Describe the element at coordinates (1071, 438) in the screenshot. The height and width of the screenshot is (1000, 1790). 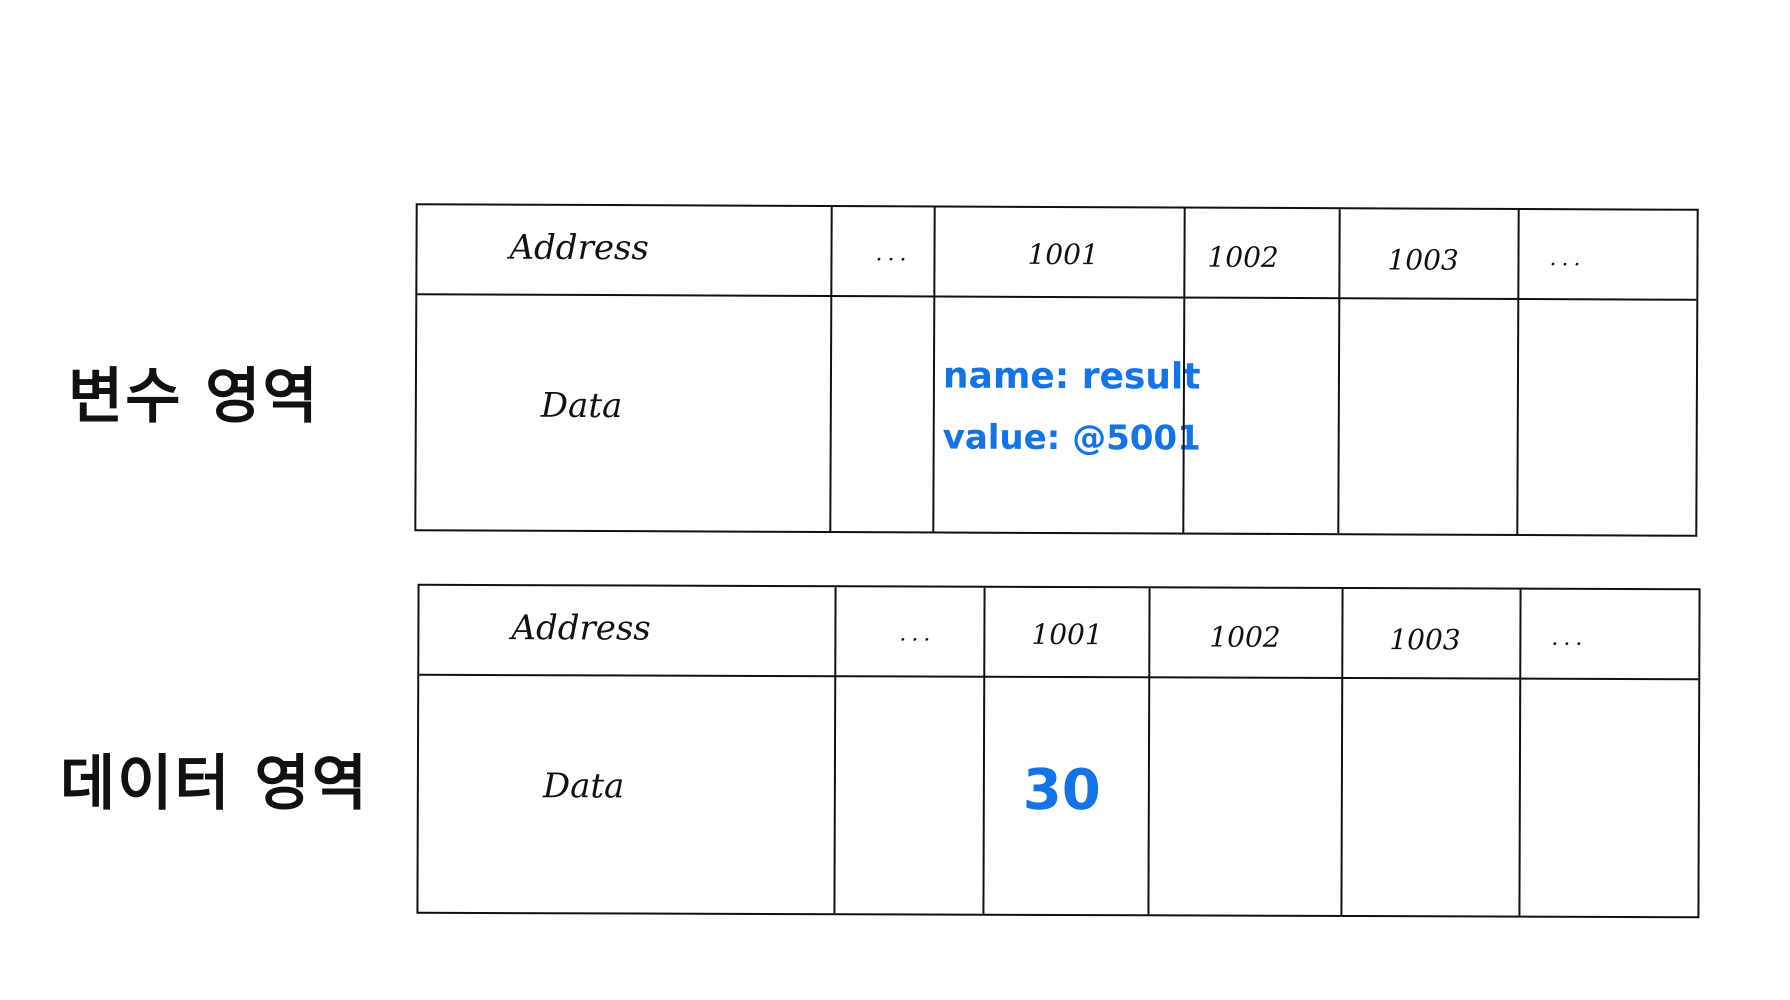
I see `variable-value-text: value: @5001` at that location.